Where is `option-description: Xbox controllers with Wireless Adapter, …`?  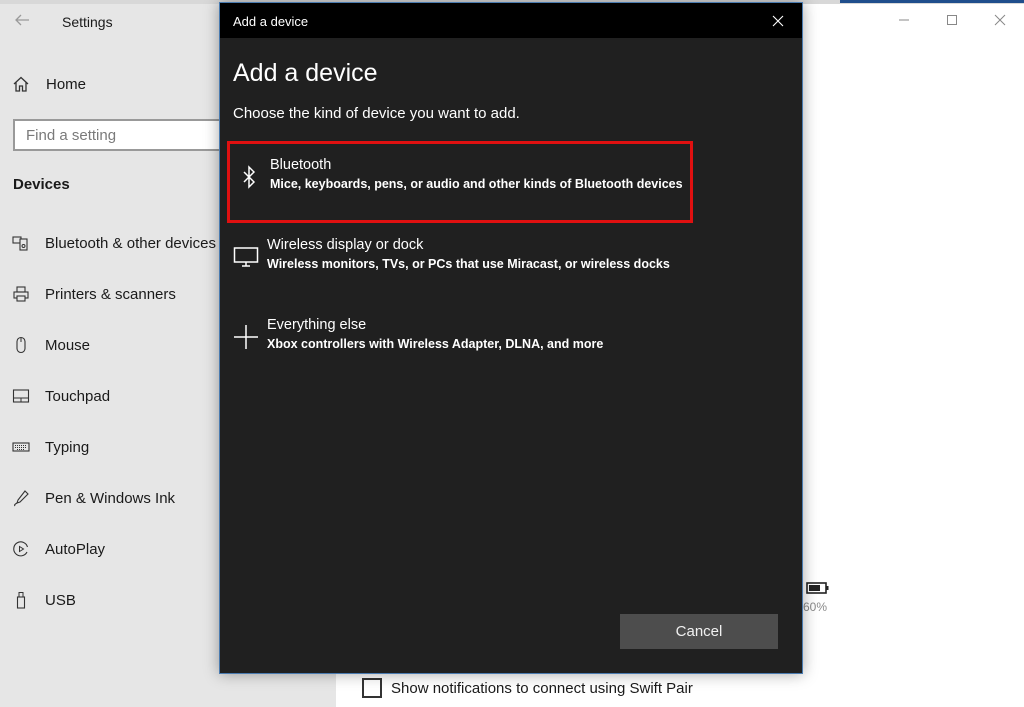 option-description: Xbox controllers with Wireless Adapter, … is located at coordinates (435, 344).